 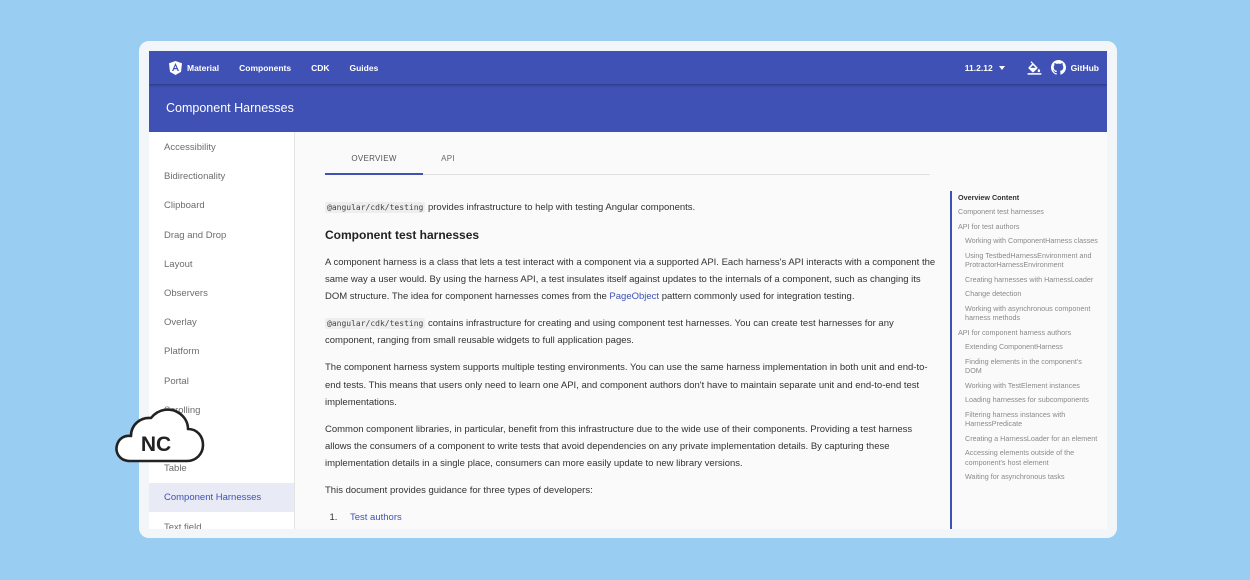 What do you see at coordinates (221, 322) in the screenshot?
I see `sidebar-item-overlay: Overlay` at bounding box center [221, 322].